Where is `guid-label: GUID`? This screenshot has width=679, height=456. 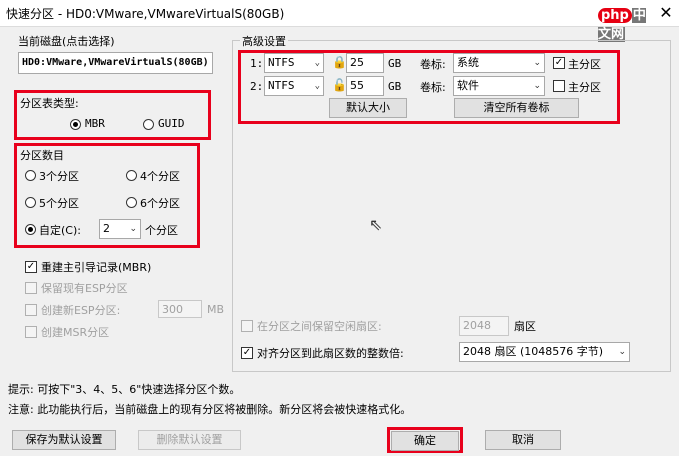
guid-label: GUID is located at coordinates (171, 123).